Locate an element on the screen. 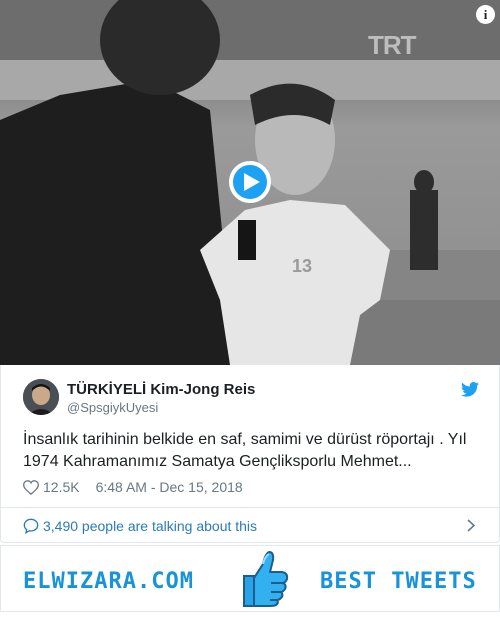 The image size is (500, 617). tweet-meta: 12.5K 6:48 AM - Dec 15, 2018 is located at coordinates (133, 487).